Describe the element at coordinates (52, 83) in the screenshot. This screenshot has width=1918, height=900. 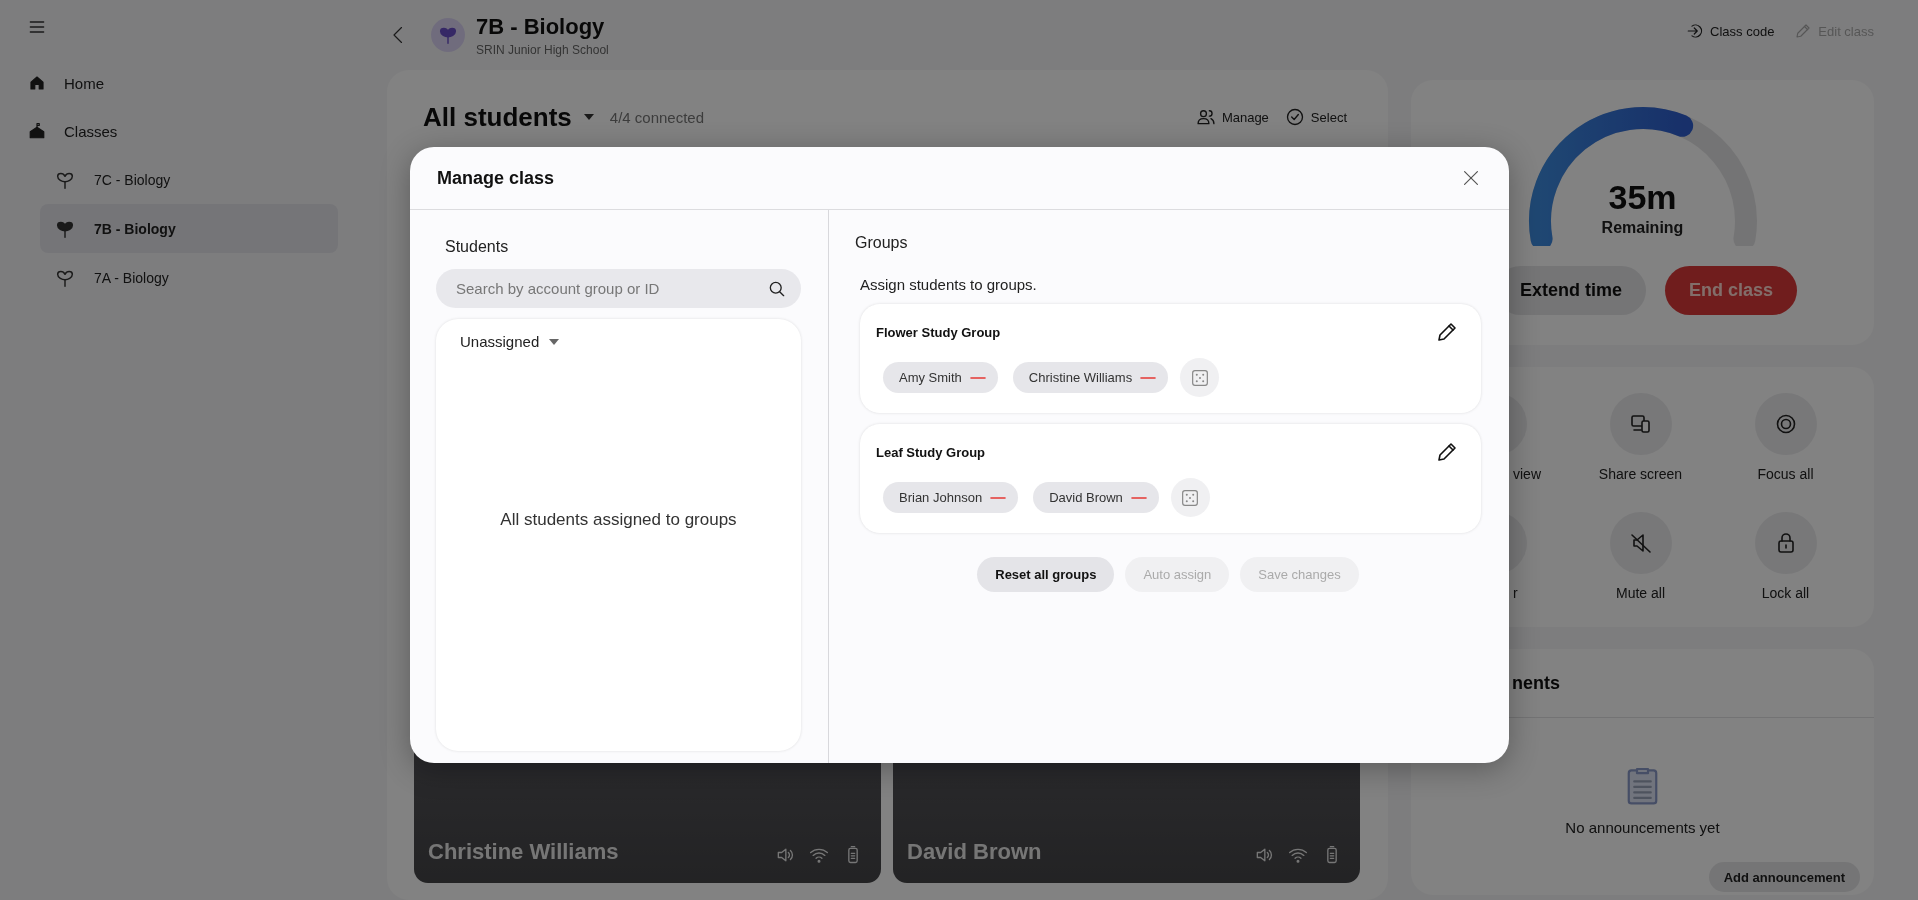
I see `nav-item: Home` at that location.